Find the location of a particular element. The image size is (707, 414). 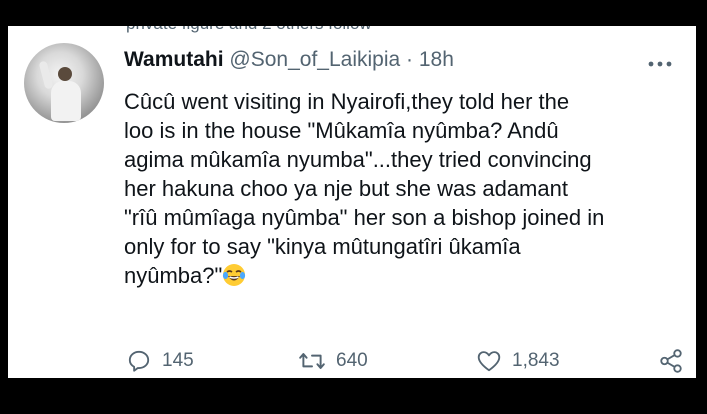

tweet-header: Wamutahi @Son_of_Laikipia · 18h is located at coordinates (289, 60).